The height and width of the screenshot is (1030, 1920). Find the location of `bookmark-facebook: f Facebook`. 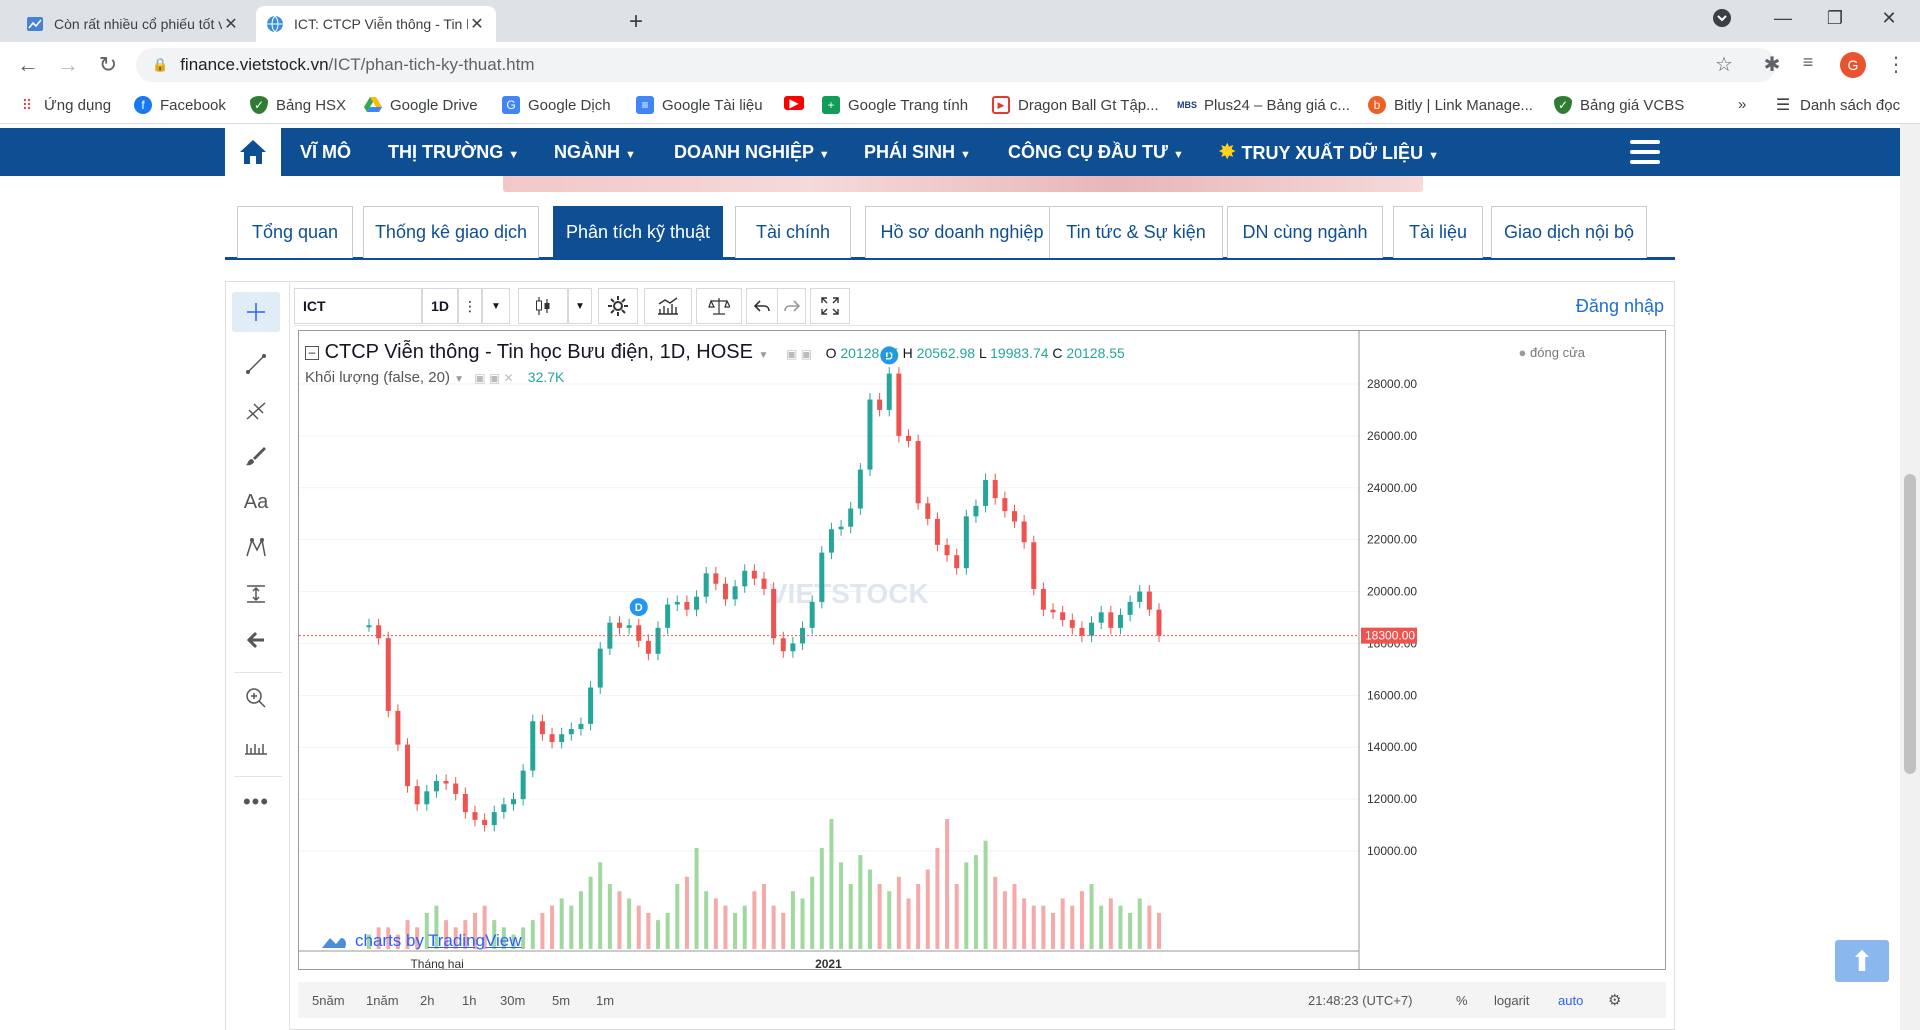

bookmark-facebook: f Facebook is located at coordinates (180, 105).